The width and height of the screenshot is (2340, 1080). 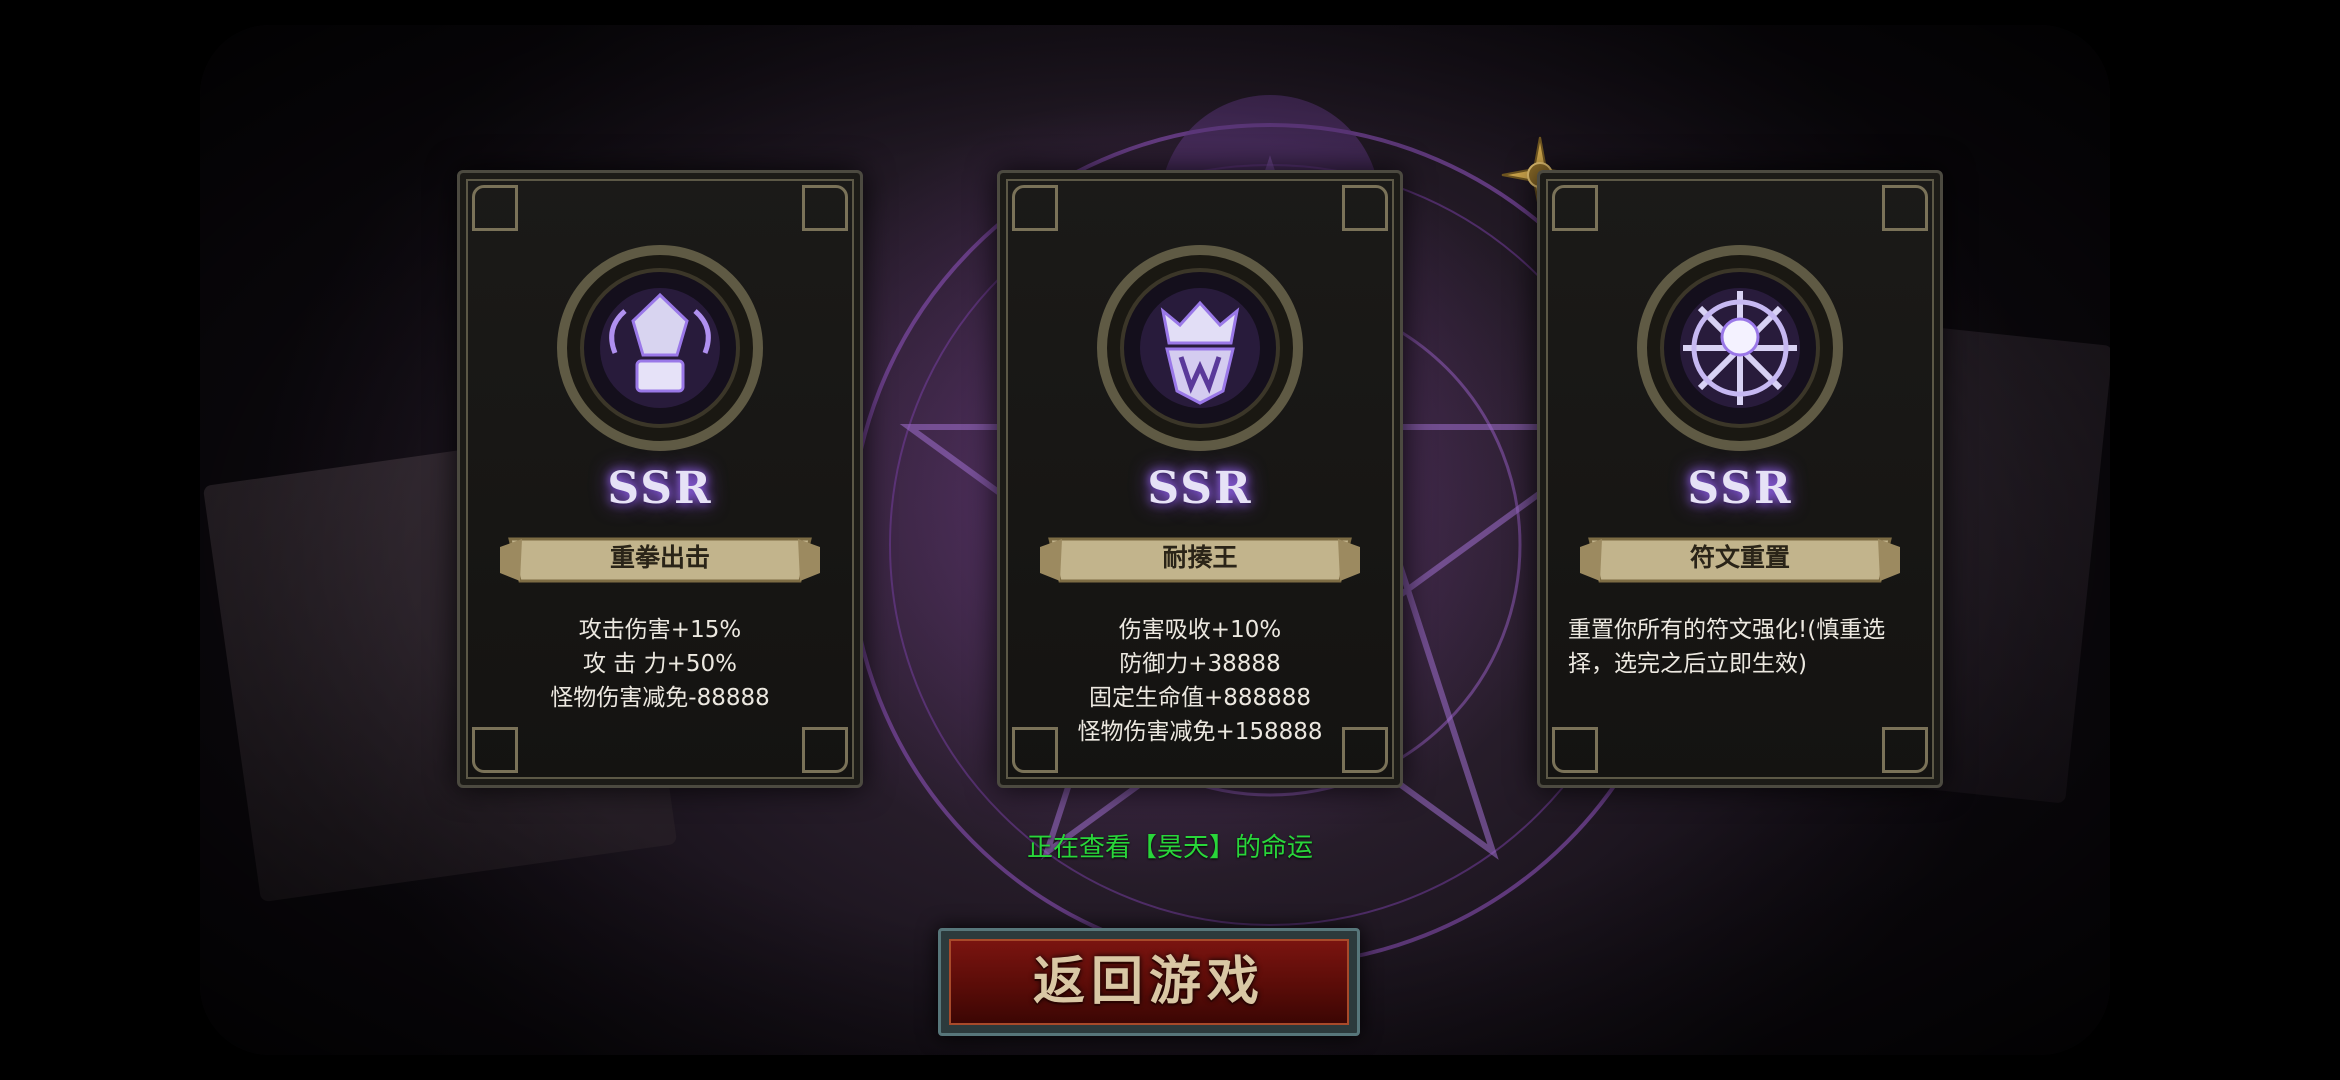 I want to click on fate-card-3: SSR 符文重置 重置你所有的符文强化!(慎重选 择，选完之后立即生效), so click(x=1723, y=472).